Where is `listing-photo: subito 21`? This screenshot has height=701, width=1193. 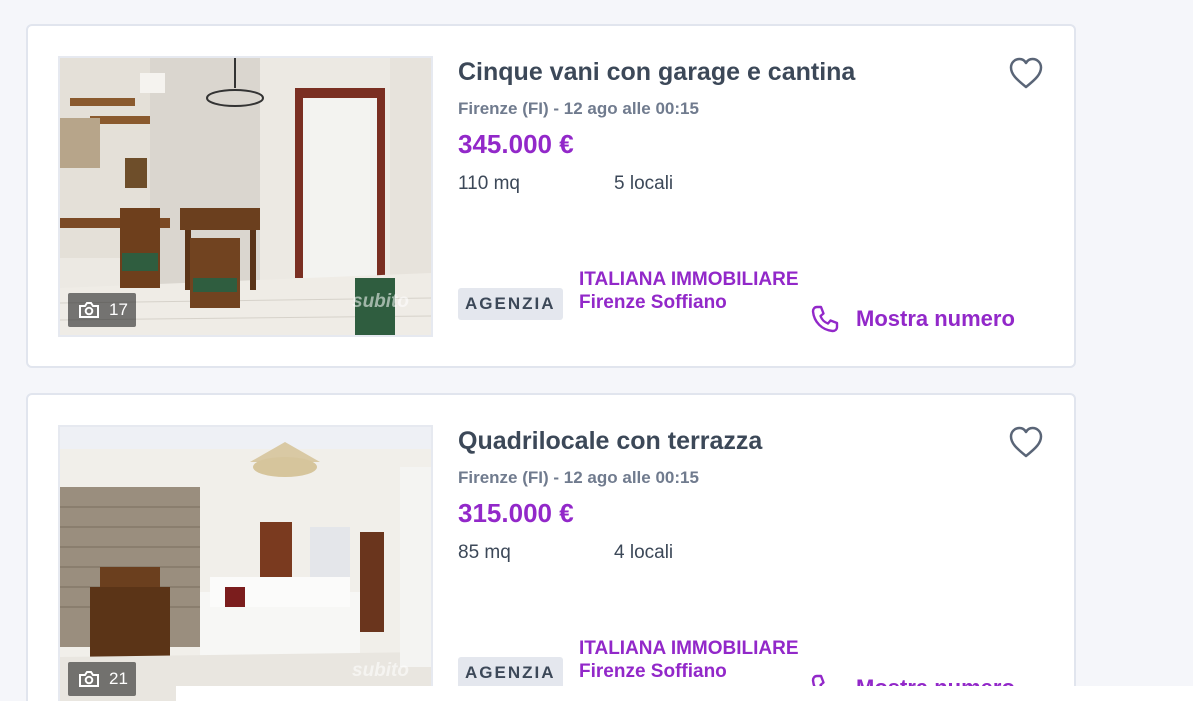
listing-photo: subito 21 is located at coordinates (245, 563).